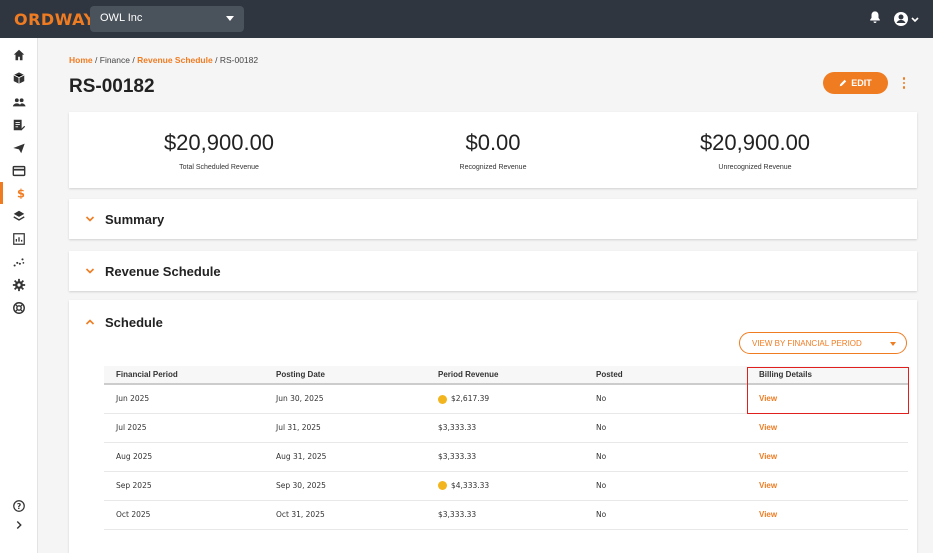  I want to click on invoice-icon, so click(19, 125).